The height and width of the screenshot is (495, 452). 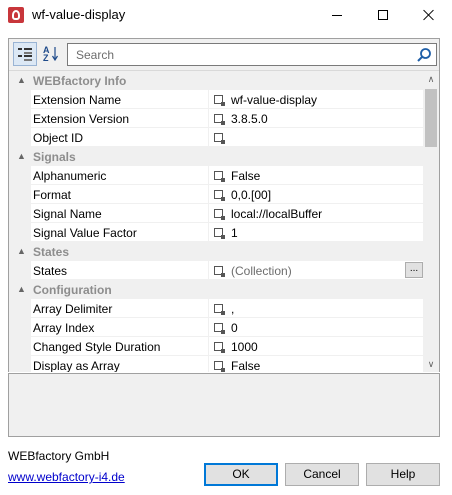 I want to click on property-row-array-delimiter: Array Delimiter ,, so click(x=216, y=308).